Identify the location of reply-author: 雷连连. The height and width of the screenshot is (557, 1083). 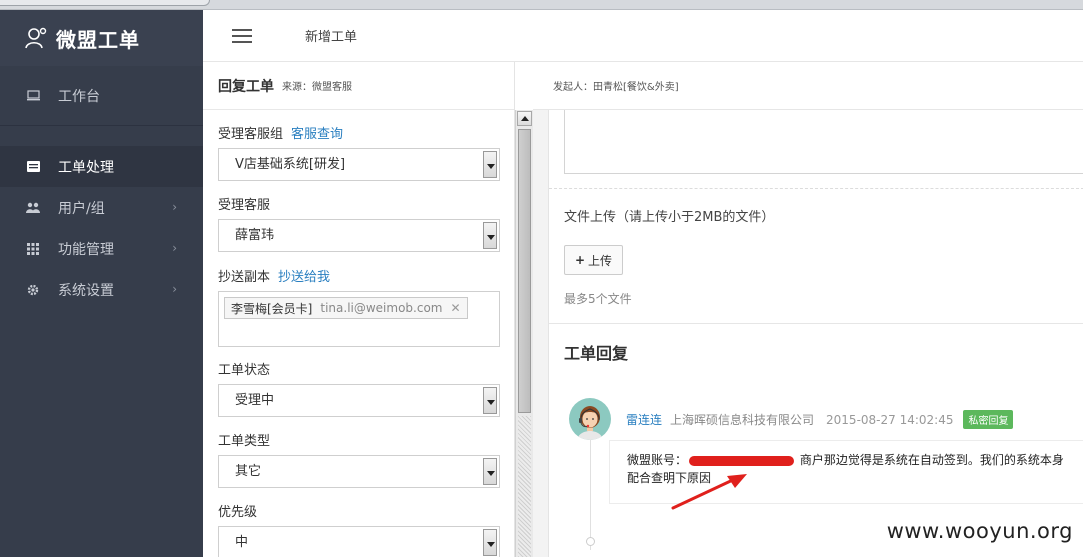
(644, 419).